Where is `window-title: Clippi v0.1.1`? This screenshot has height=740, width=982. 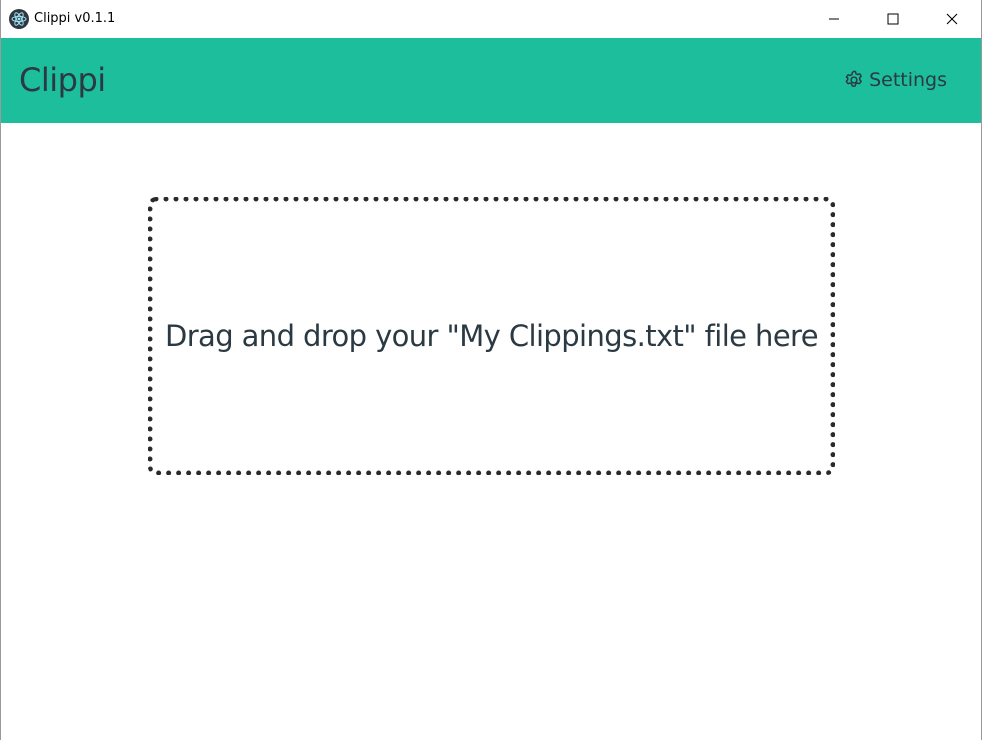
window-title: Clippi v0.1.1 is located at coordinates (75, 18).